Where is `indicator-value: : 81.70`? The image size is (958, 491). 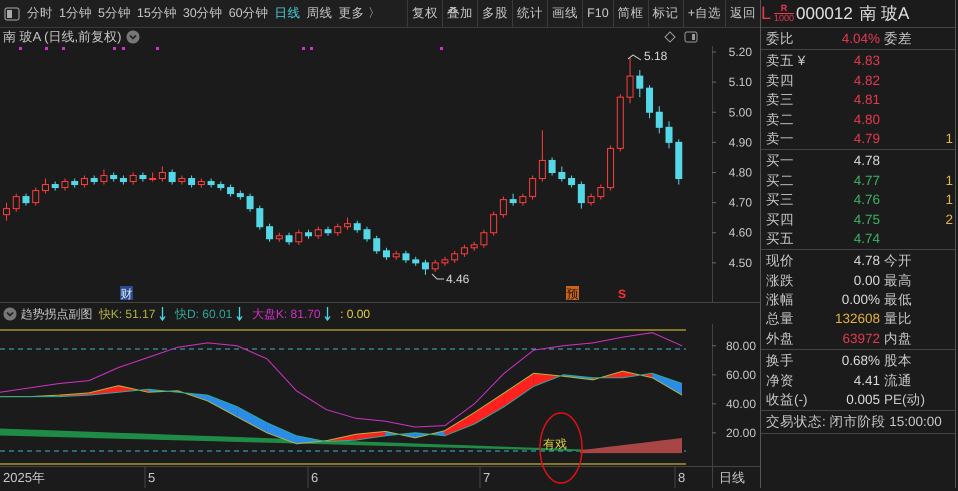
indicator-value: : 81.70 is located at coordinates (302, 314).